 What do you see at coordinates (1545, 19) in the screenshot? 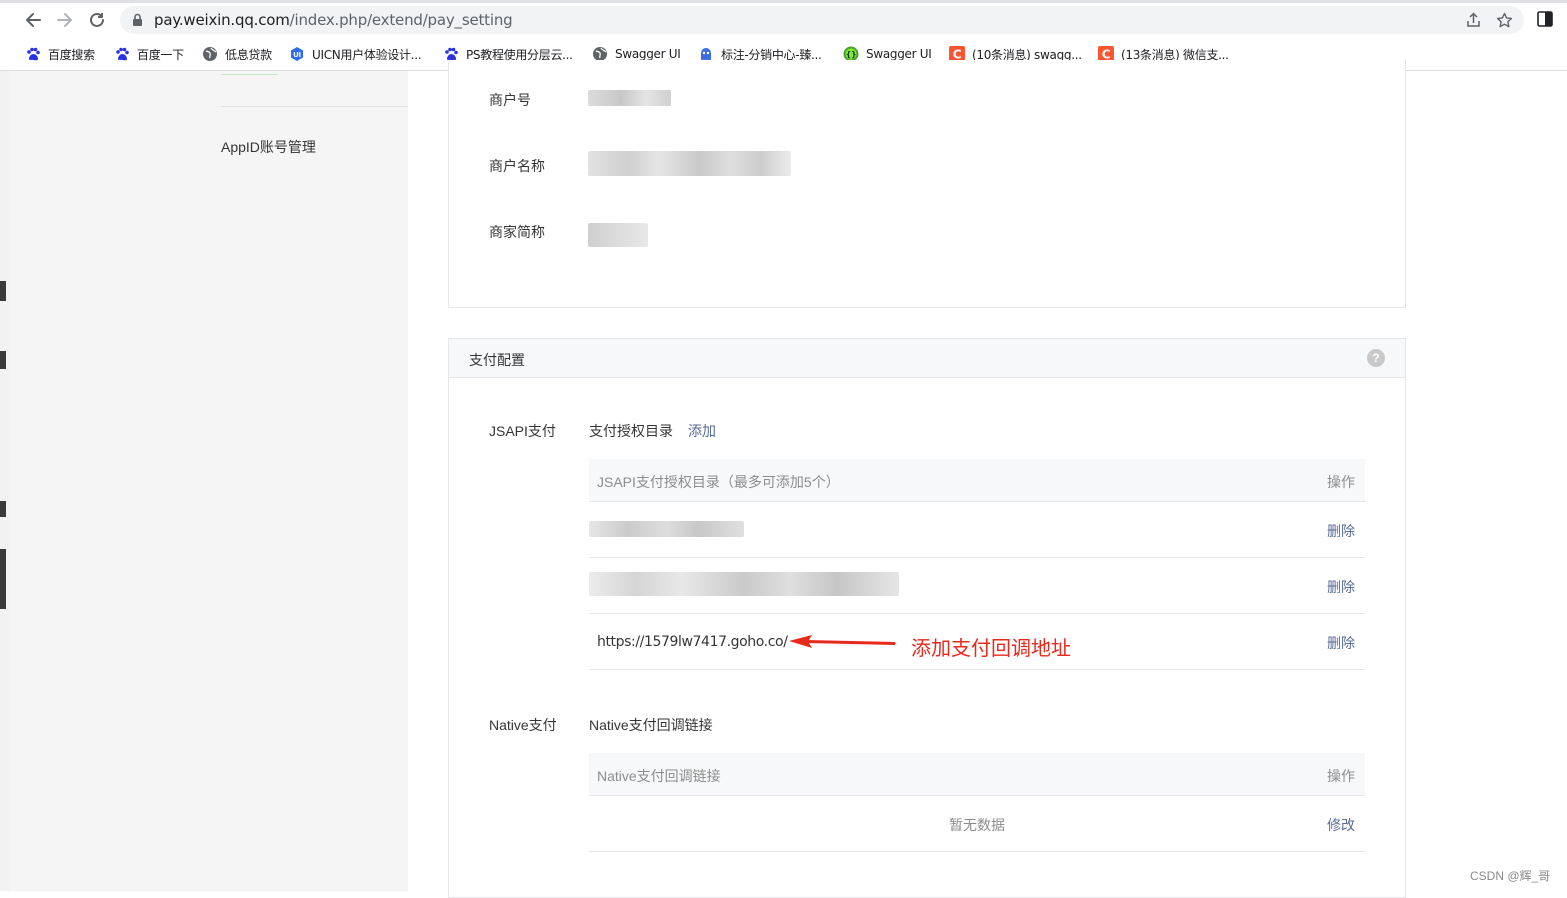
I see `side-panel-icon` at bounding box center [1545, 19].